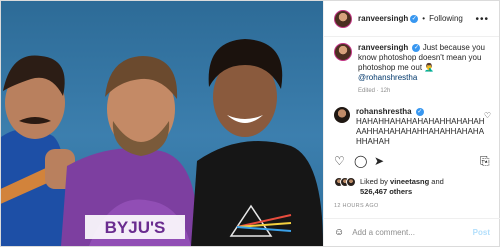 Image resolution: width=500 pixels, height=247 pixels. What do you see at coordinates (413, 161) in the screenshot?
I see `action-bar: ♡ ◯ ➤ ⎘` at bounding box center [413, 161].